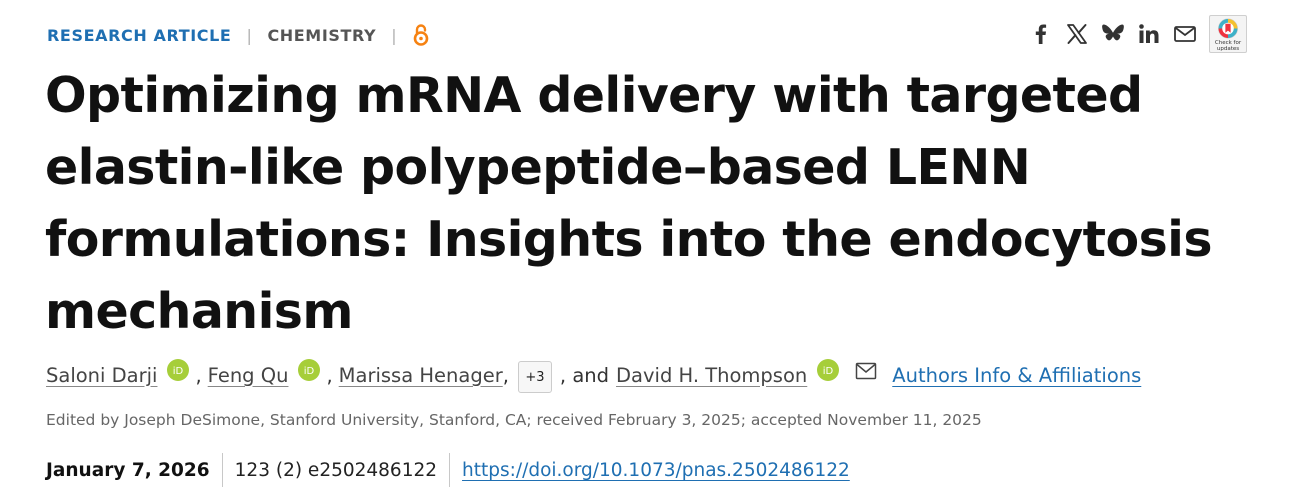 Image resolution: width=1299 pixels, height=492 pixels. I want to click on authors-affiliations-link: Authors Info & Affiliations, so click(1016, 375).